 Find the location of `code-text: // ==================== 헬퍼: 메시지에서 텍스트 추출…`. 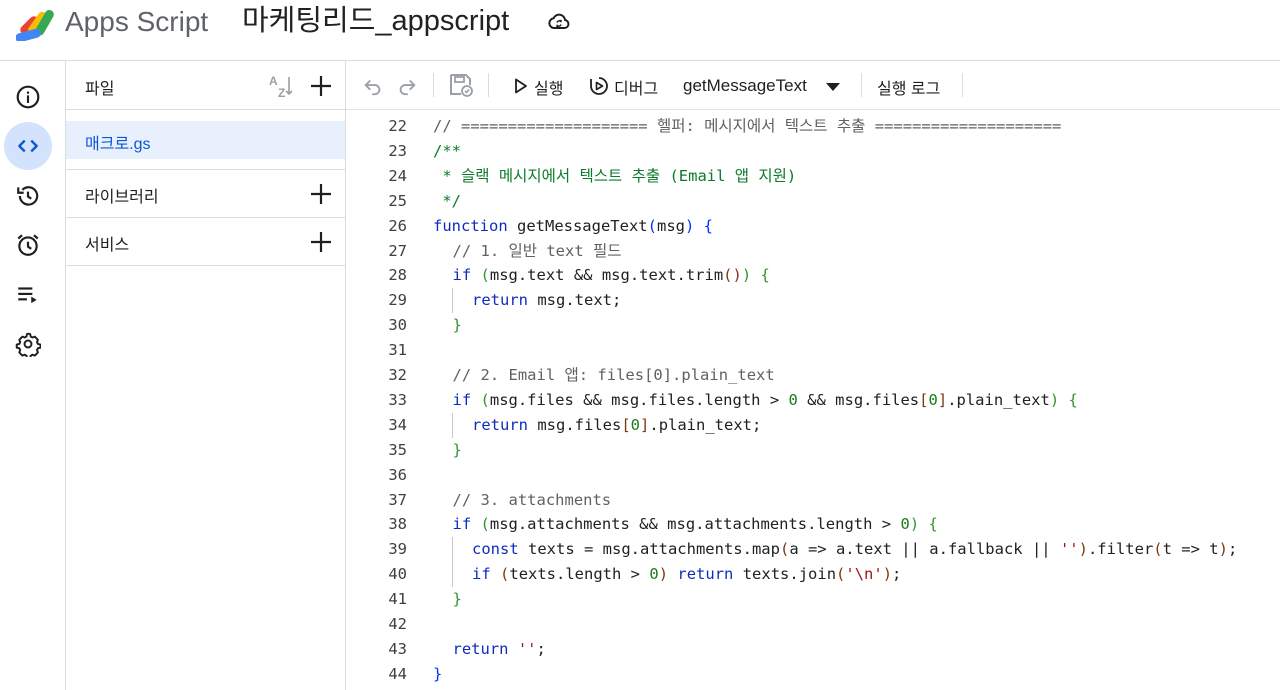

code-text: // ==================== 헬퍼: 메시지에서 텍스트 추출… is located at coordinates (747, 126).